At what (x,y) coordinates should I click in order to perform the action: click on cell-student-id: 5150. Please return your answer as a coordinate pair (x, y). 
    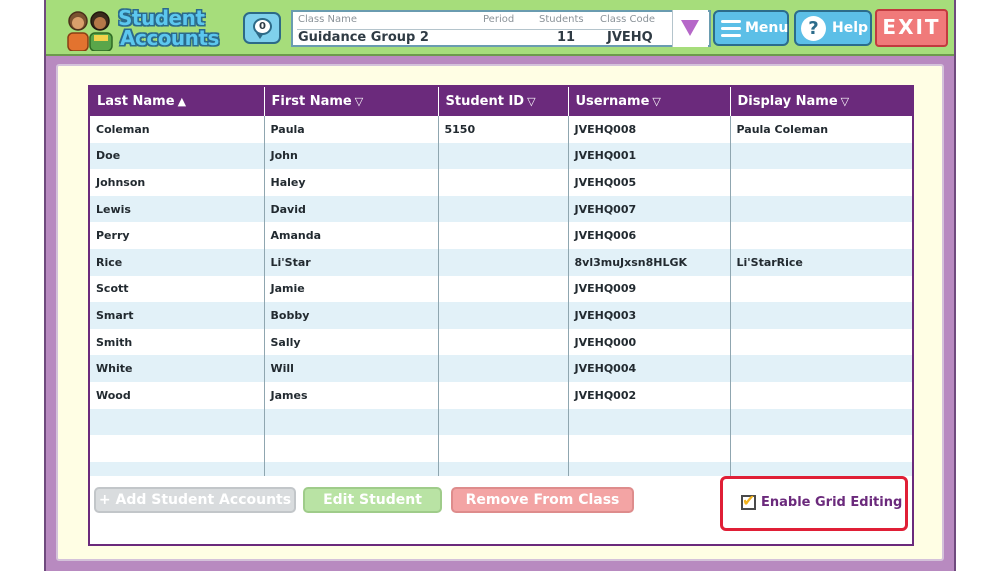
    Looking at the image, I should click on (503, 129).